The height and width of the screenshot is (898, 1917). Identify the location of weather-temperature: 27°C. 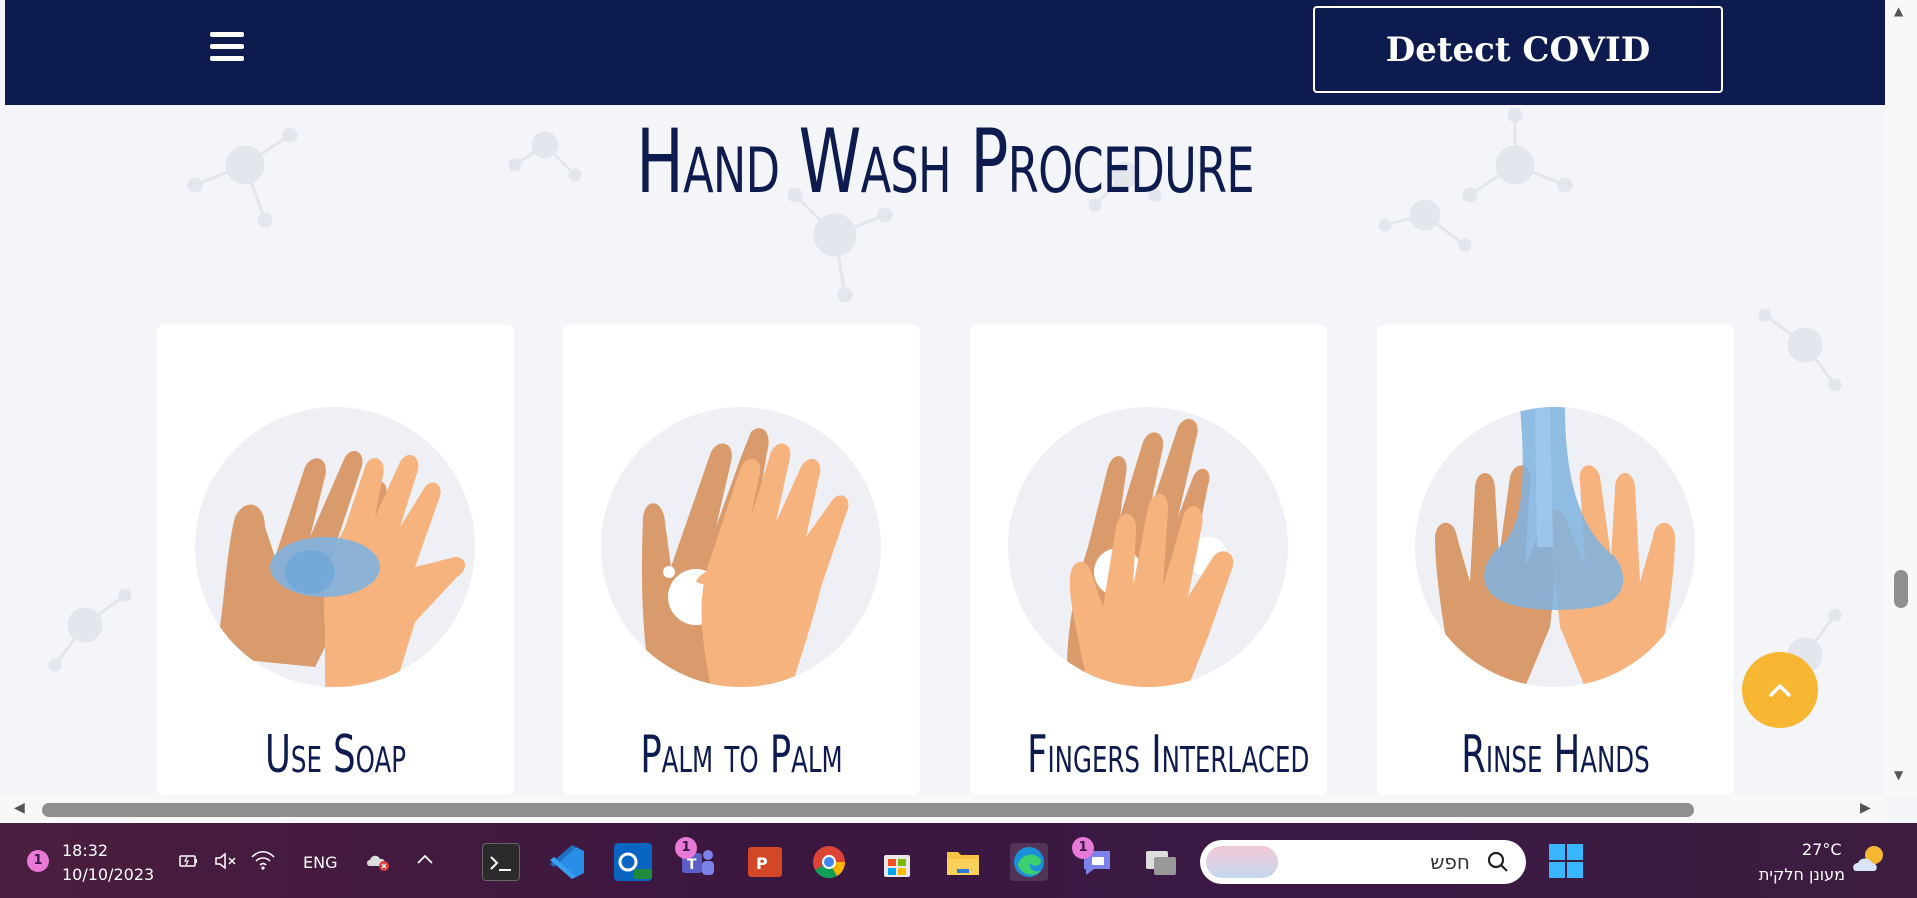
(1822, 849).